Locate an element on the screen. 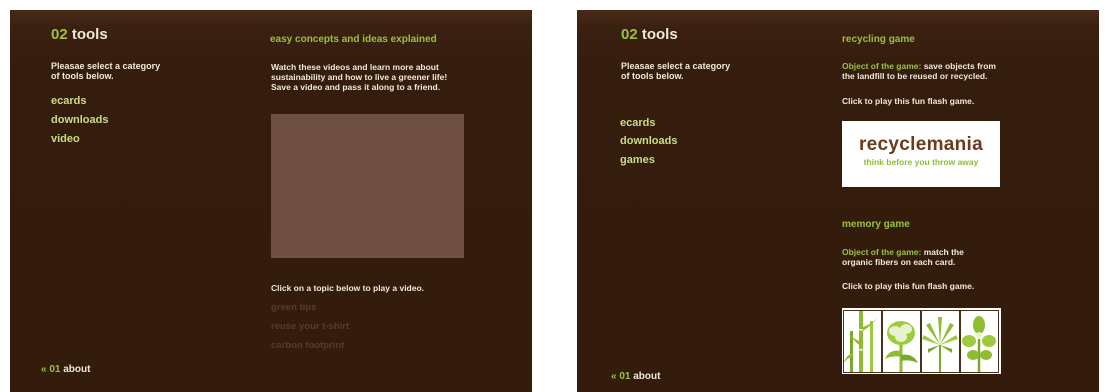 This screenshot has width=1107, height=392. recyclemania-game-banner: recyclemania think before you throw away is located at coordinates (921, 154).